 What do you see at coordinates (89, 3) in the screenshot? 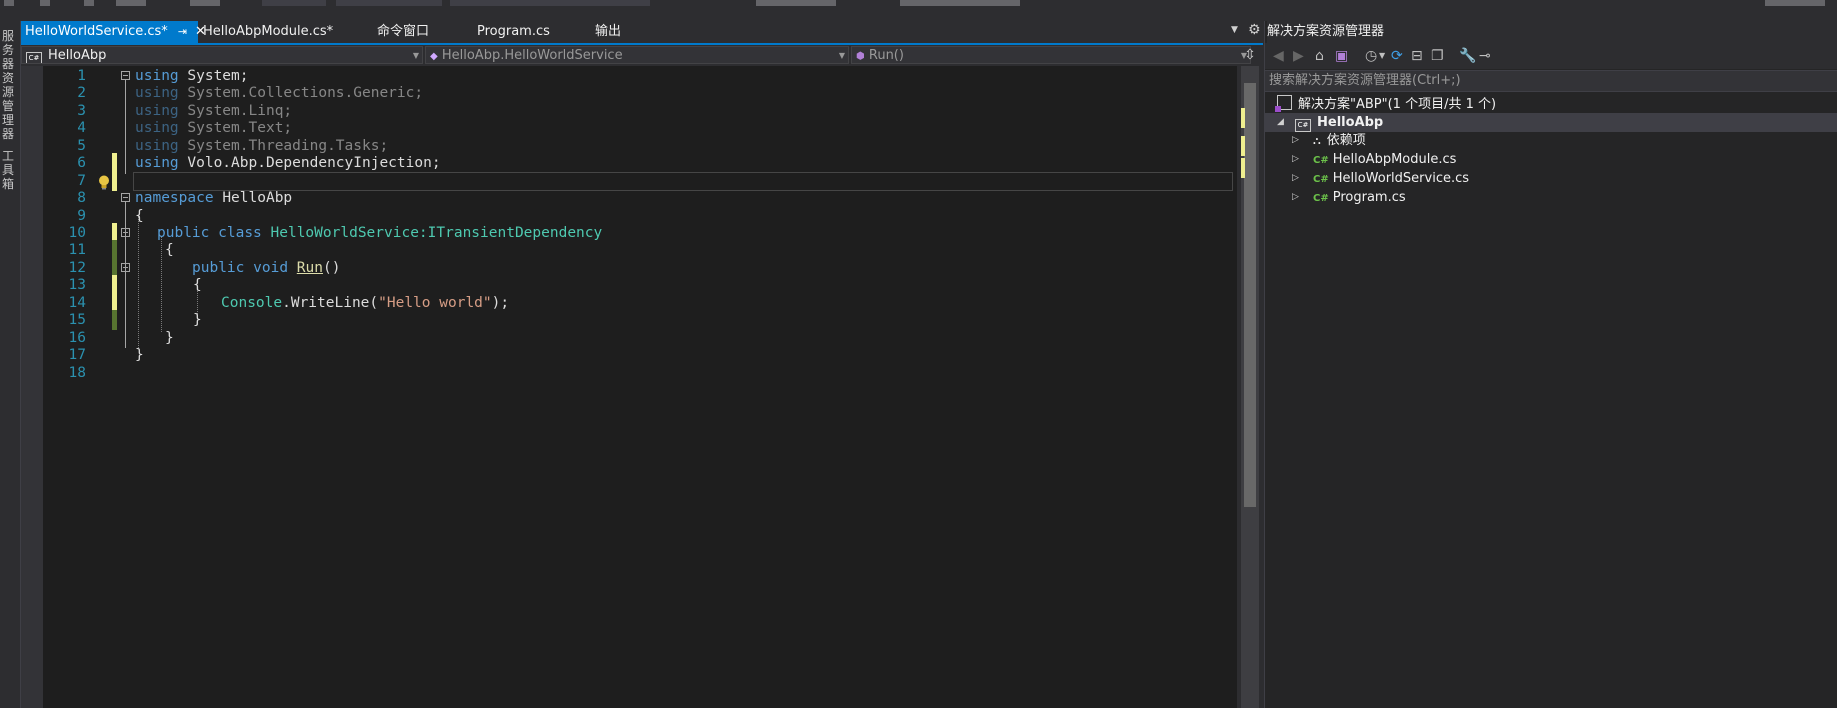
I see `new-item-icon` at bounding box center [89, 3].